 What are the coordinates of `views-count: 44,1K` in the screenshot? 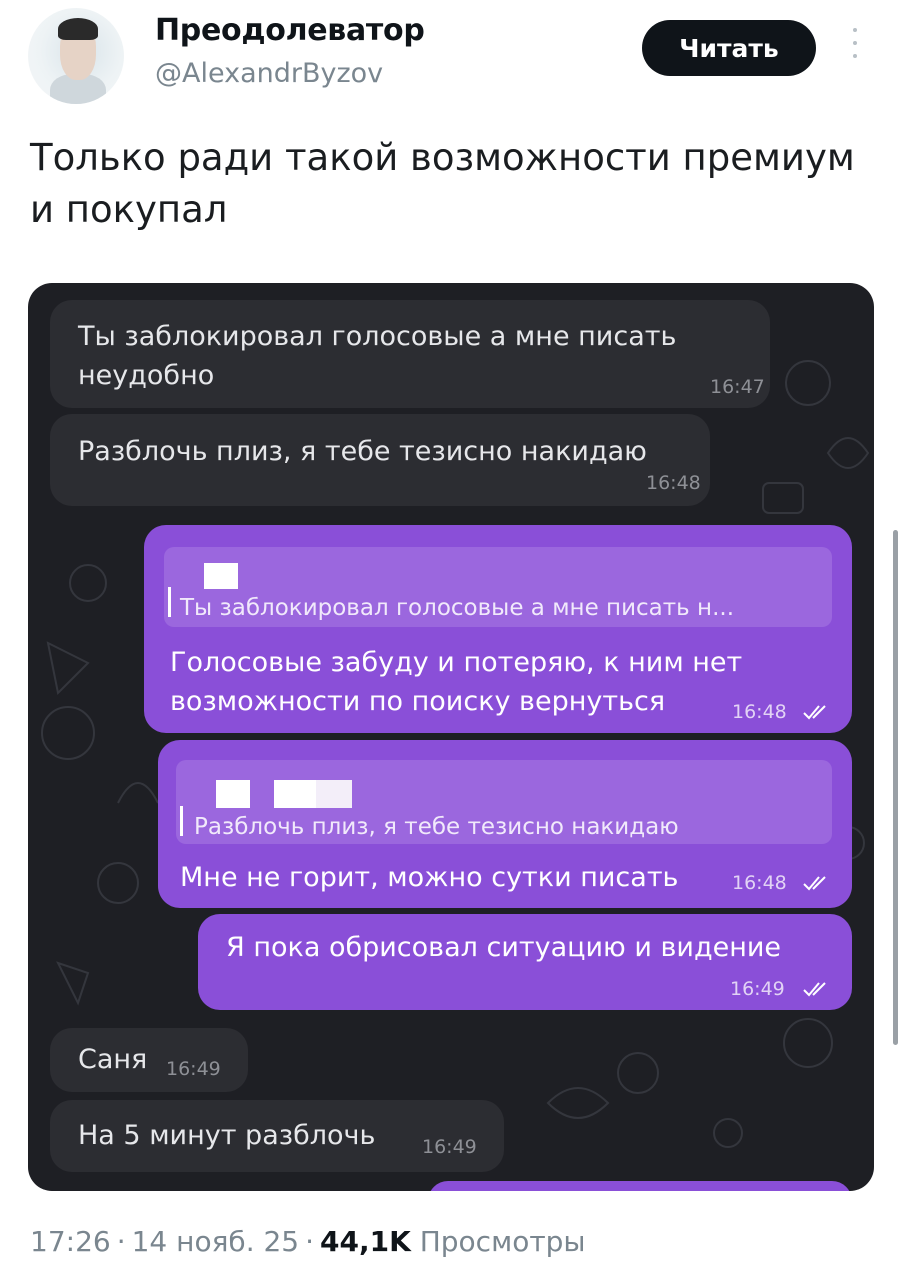 It's located at (365, 1241).